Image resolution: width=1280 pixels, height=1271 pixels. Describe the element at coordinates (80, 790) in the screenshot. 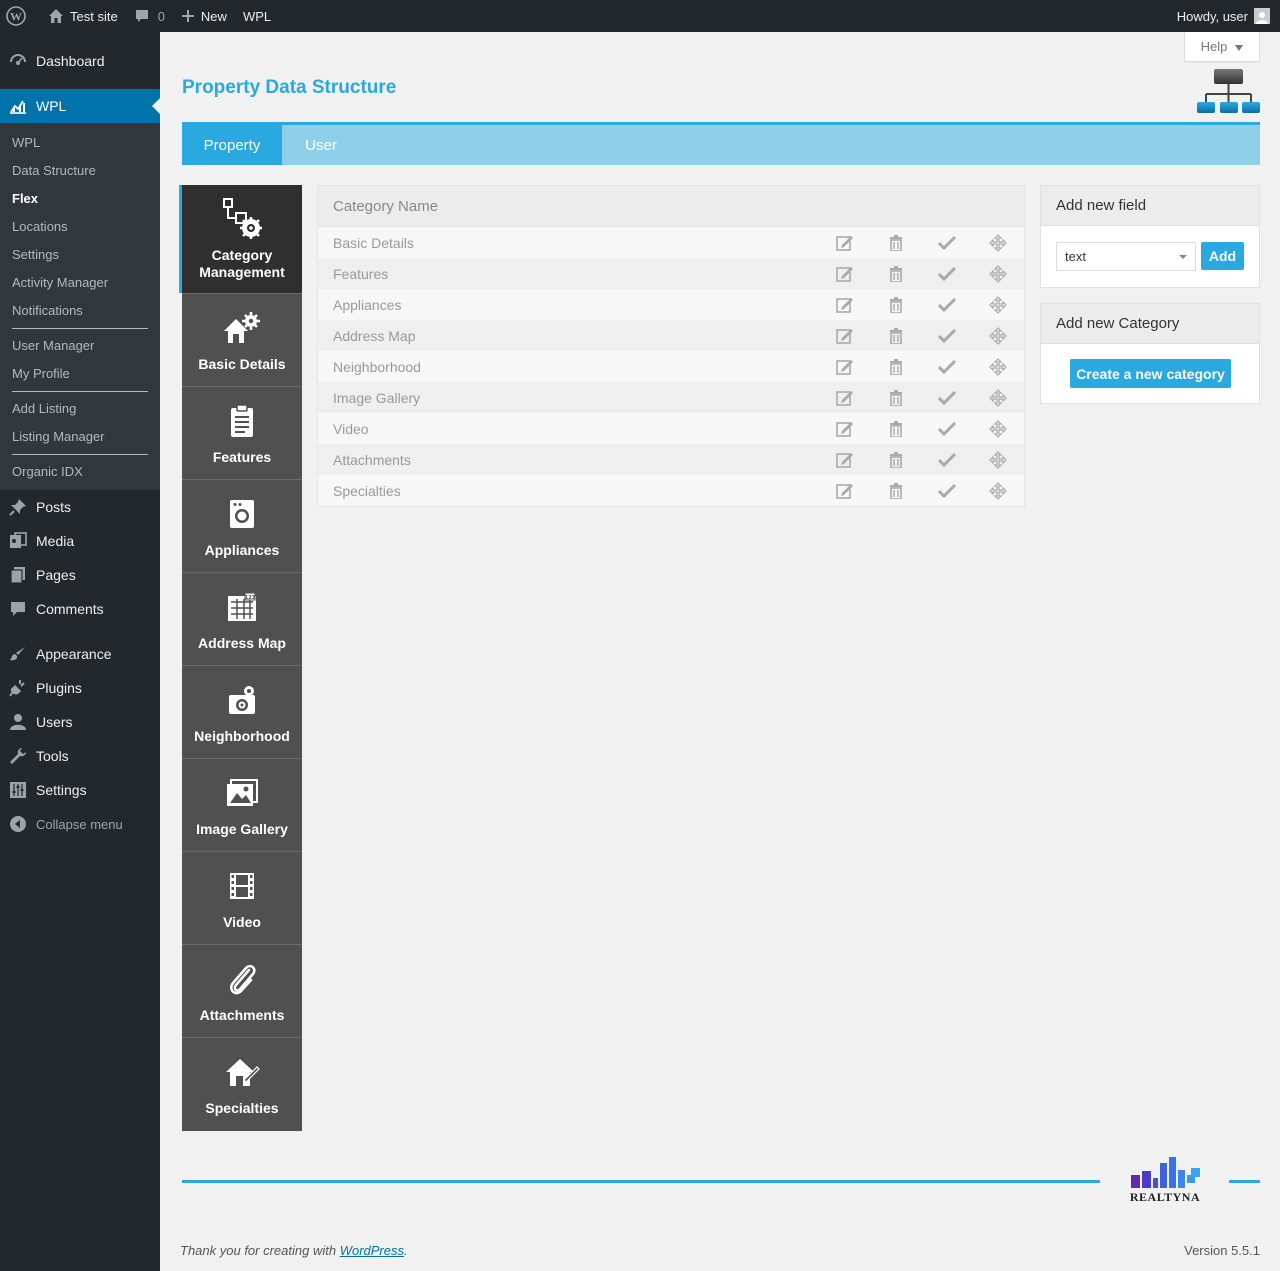

I see `sidebar-item-settings: Settings` at that location.